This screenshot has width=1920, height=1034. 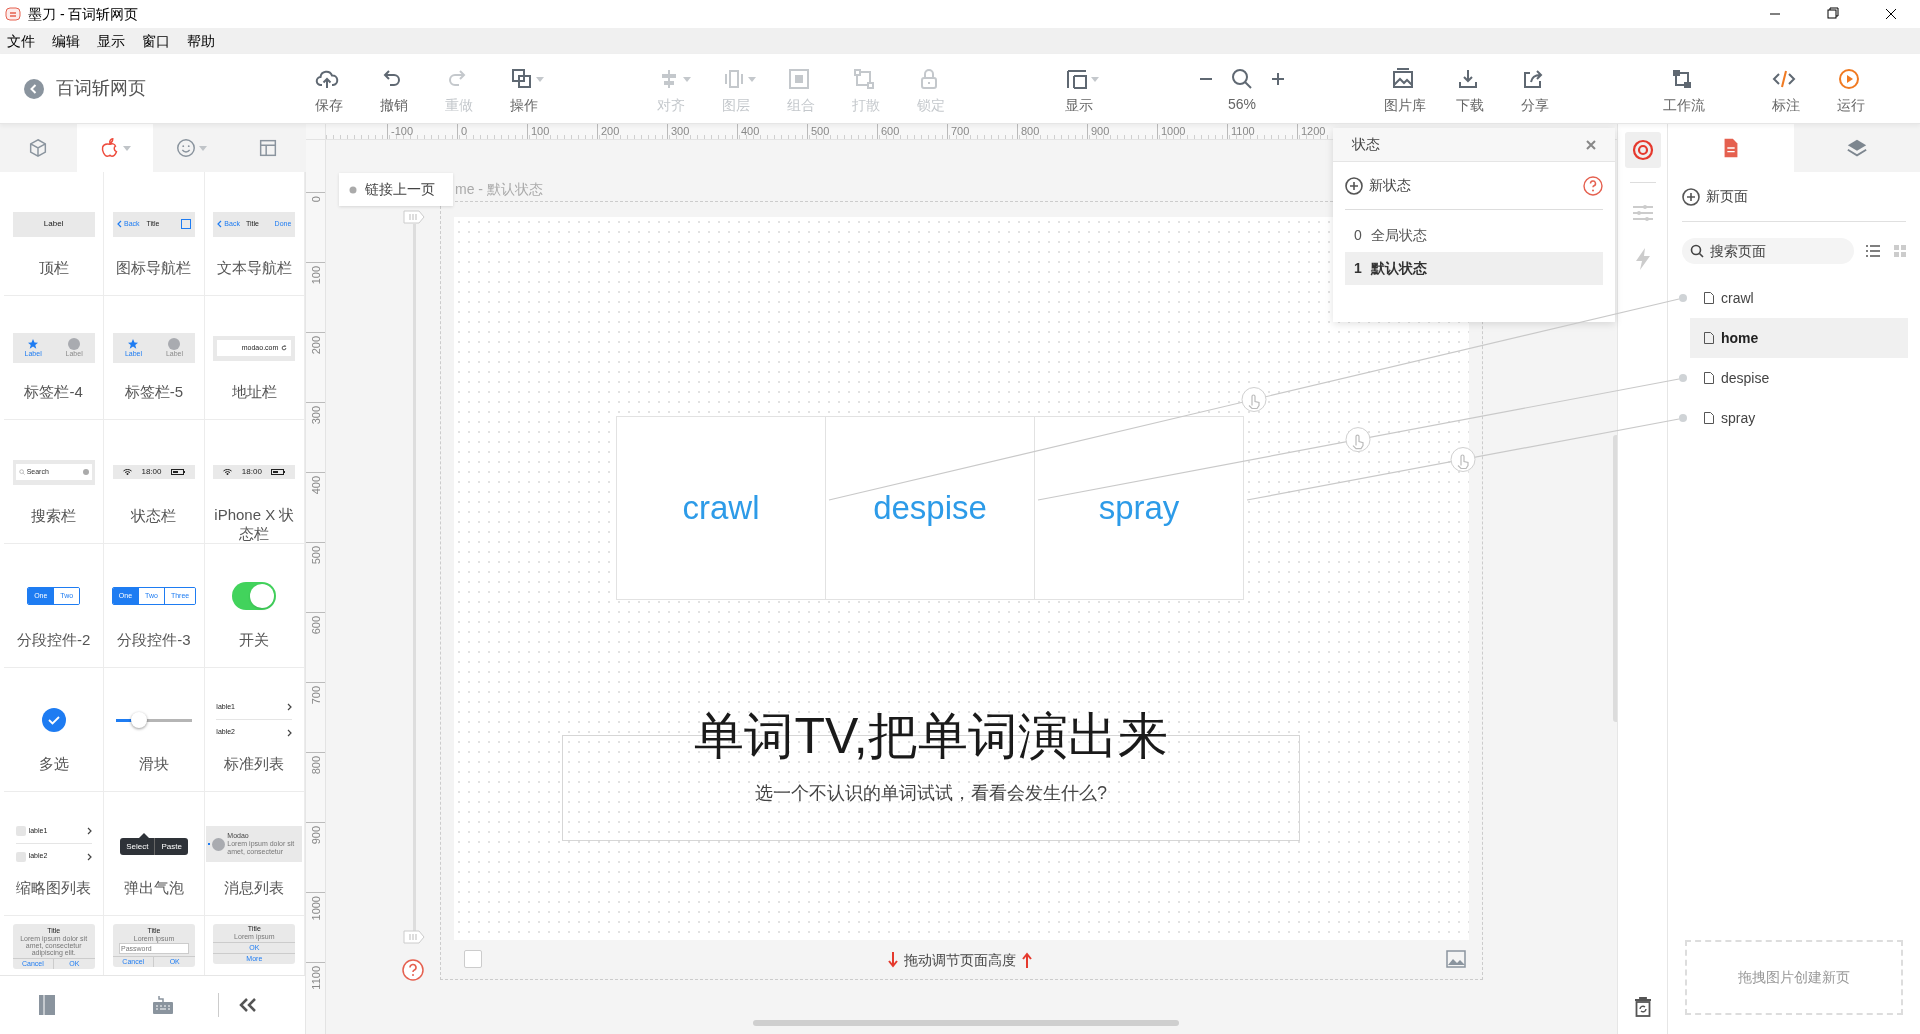 I want to click on slider-thumb, so click(x=138, y=719).